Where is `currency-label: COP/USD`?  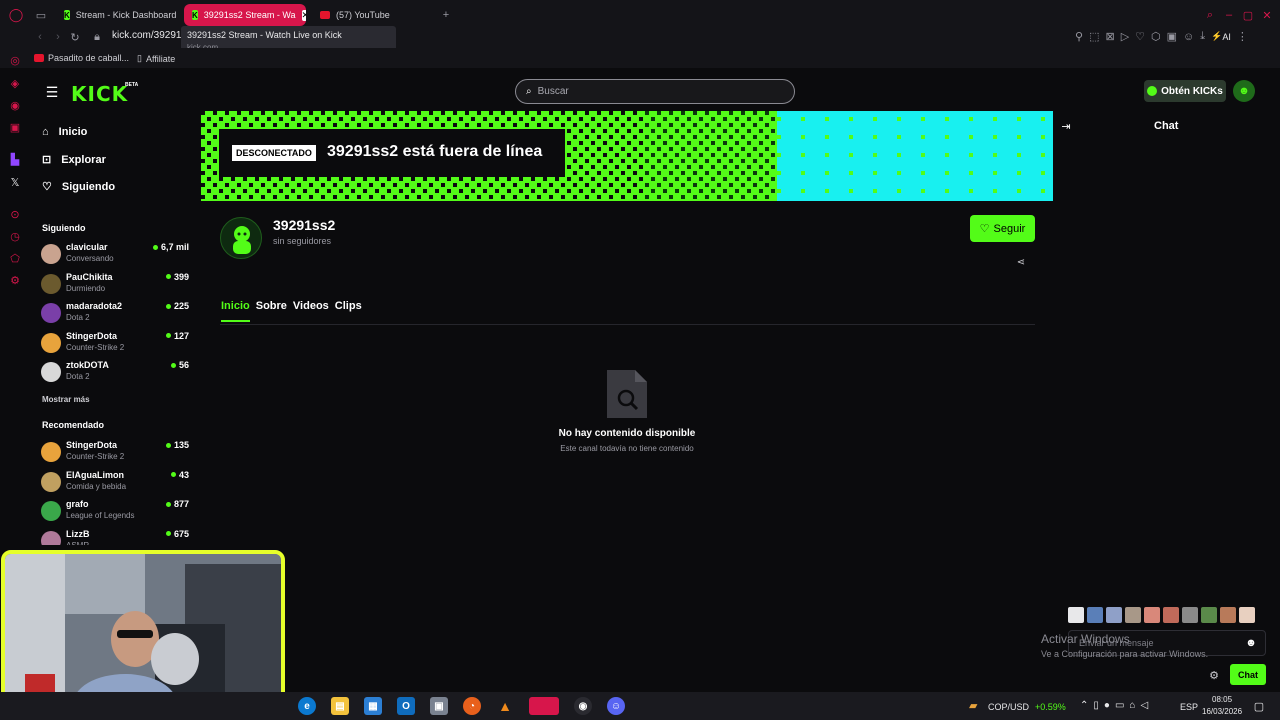
currency-label: COP/USD is located at coordinates (1008, 707).